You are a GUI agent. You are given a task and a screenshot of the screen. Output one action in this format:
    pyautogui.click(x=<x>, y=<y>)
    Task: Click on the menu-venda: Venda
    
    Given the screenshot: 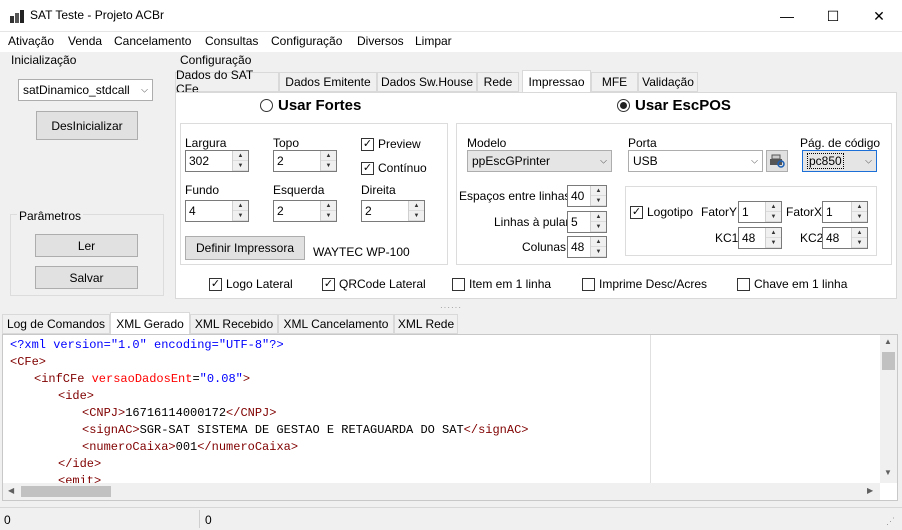 What is the action you would take?
    pyautogui.click(x=85, y=41)
    